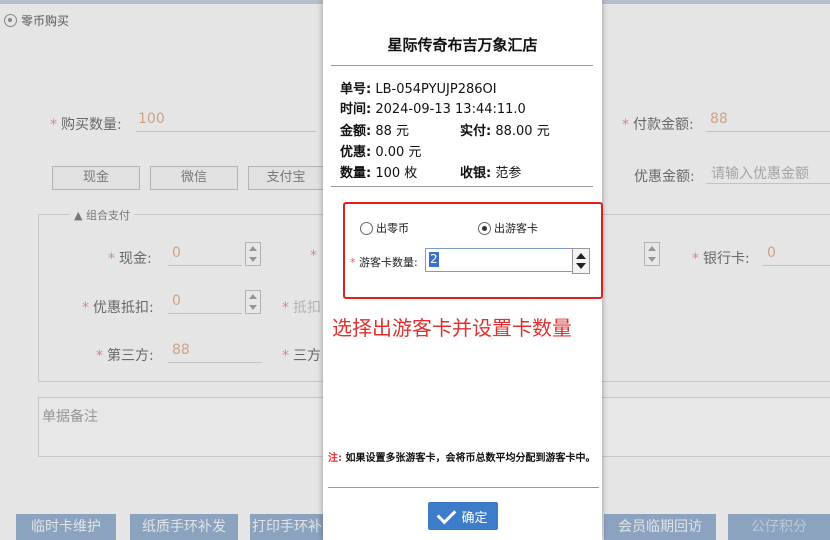  I want to click on annotation-text: 选择出游客卡并设置卡数量, so click(452, 328).